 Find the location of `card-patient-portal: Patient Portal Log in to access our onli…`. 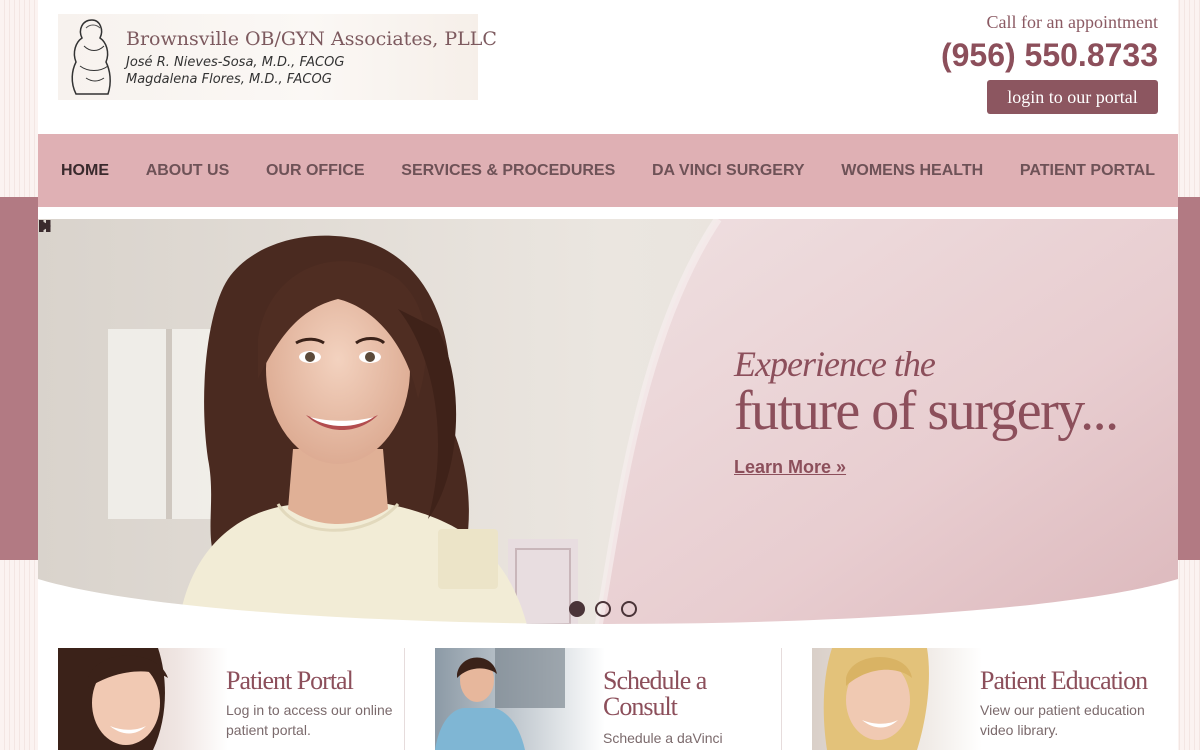

card-patient-portal: Patient Portal Log in to access our onli… is located at coordinates (231, 699).